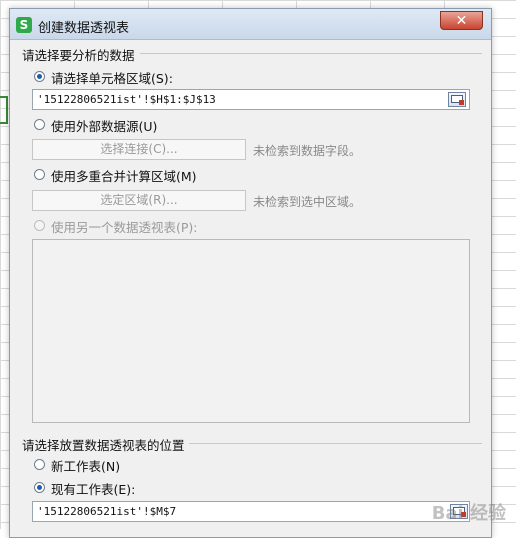 Image resolution: width=516 pixels, height=538 pixels. I want to click on range-hint: 未检索到选中区域。, so click(307, 202).